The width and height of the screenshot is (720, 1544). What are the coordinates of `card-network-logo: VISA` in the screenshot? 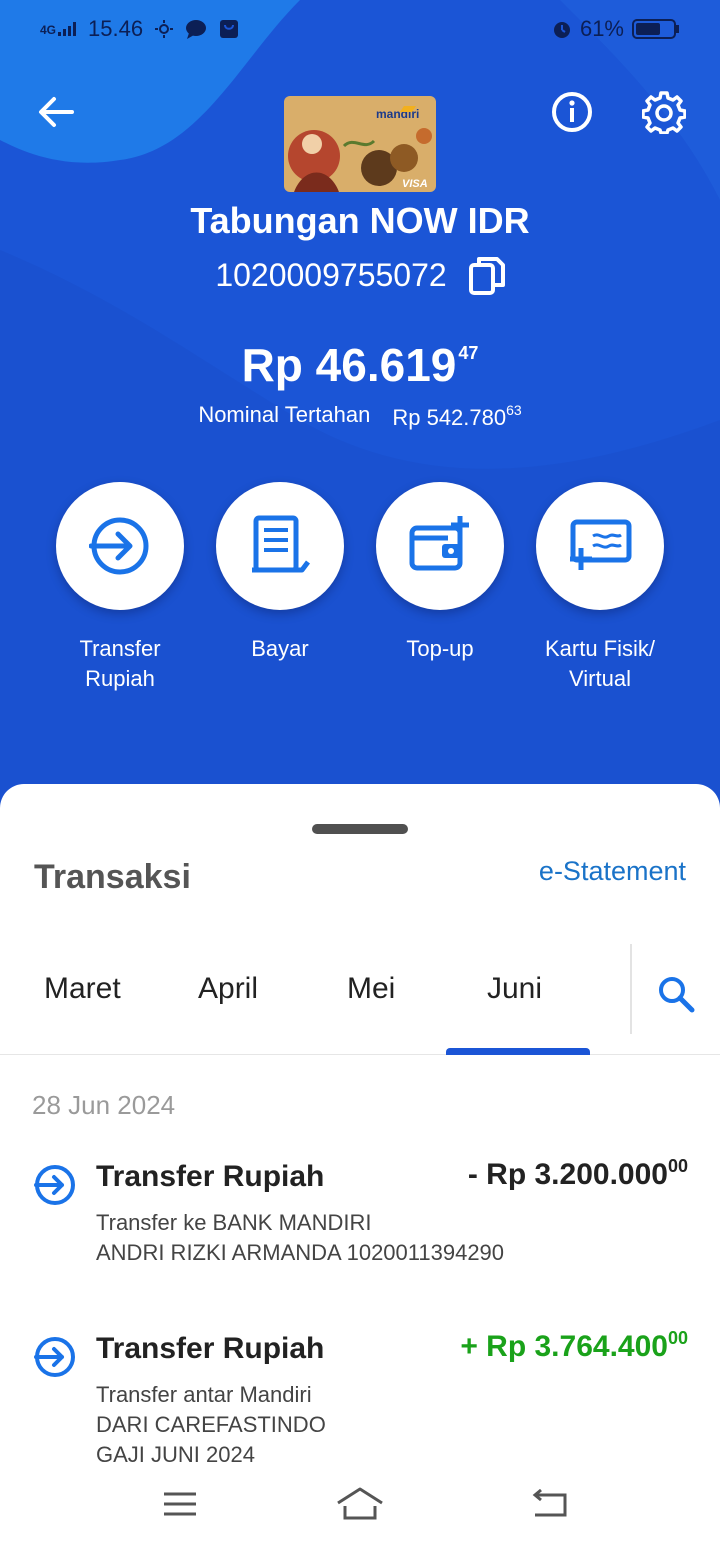 It's located at (415, 184).